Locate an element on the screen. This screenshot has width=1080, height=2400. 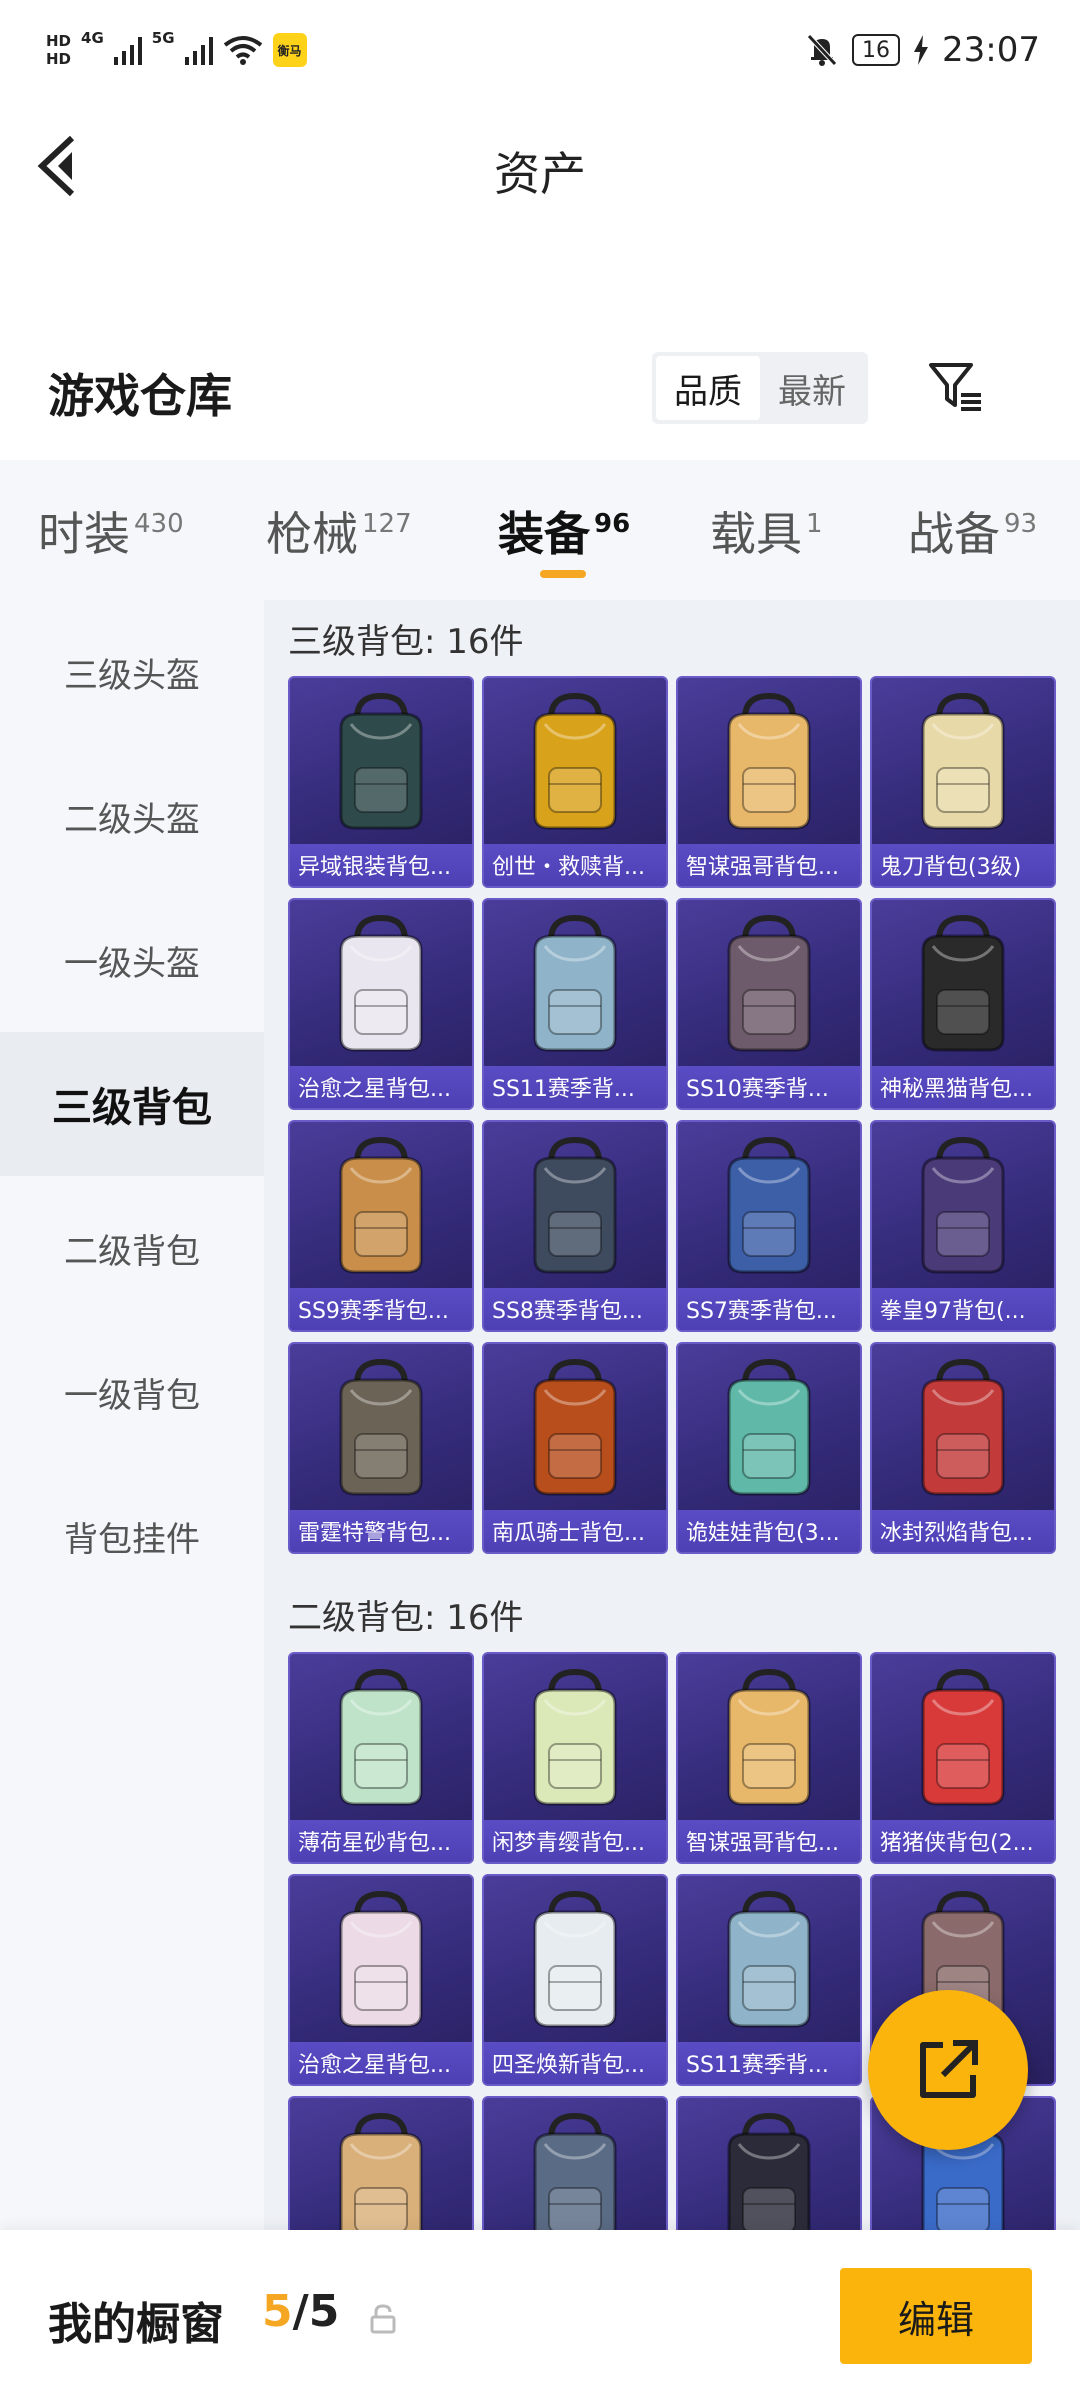
sidebar-item-backpack-1: 一级背包 is located at coordinates (132, 1392).